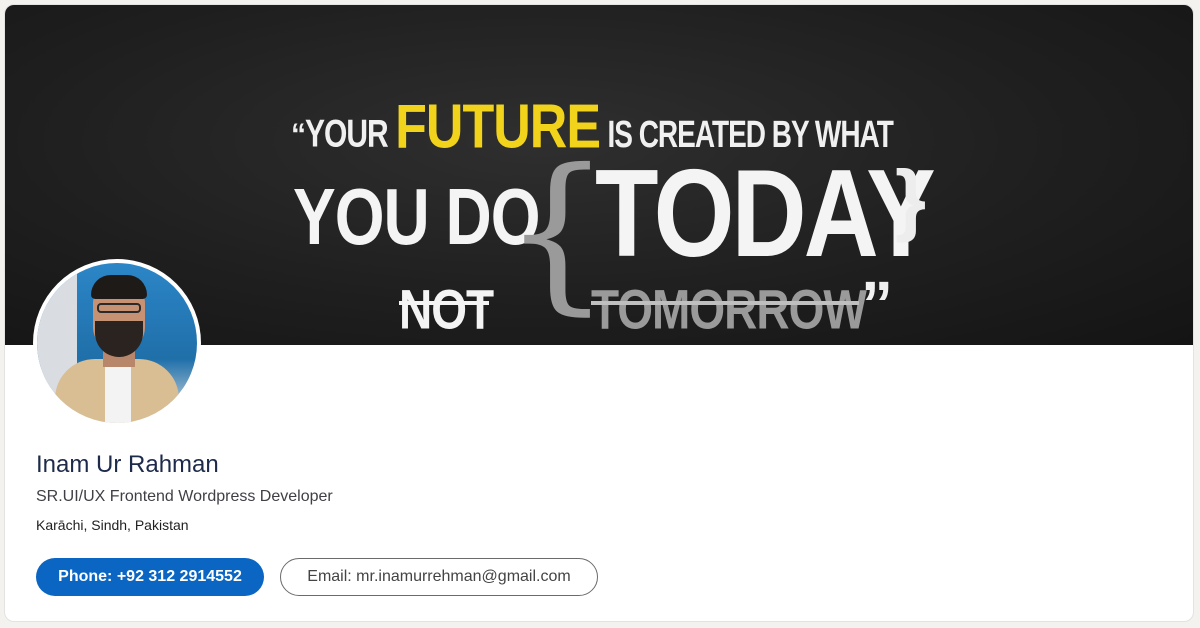  Describe the element at coordinates (112, 525) in the screenshot. I see `profile-location: Karāchi, Sindh, Pakistan` at that location.